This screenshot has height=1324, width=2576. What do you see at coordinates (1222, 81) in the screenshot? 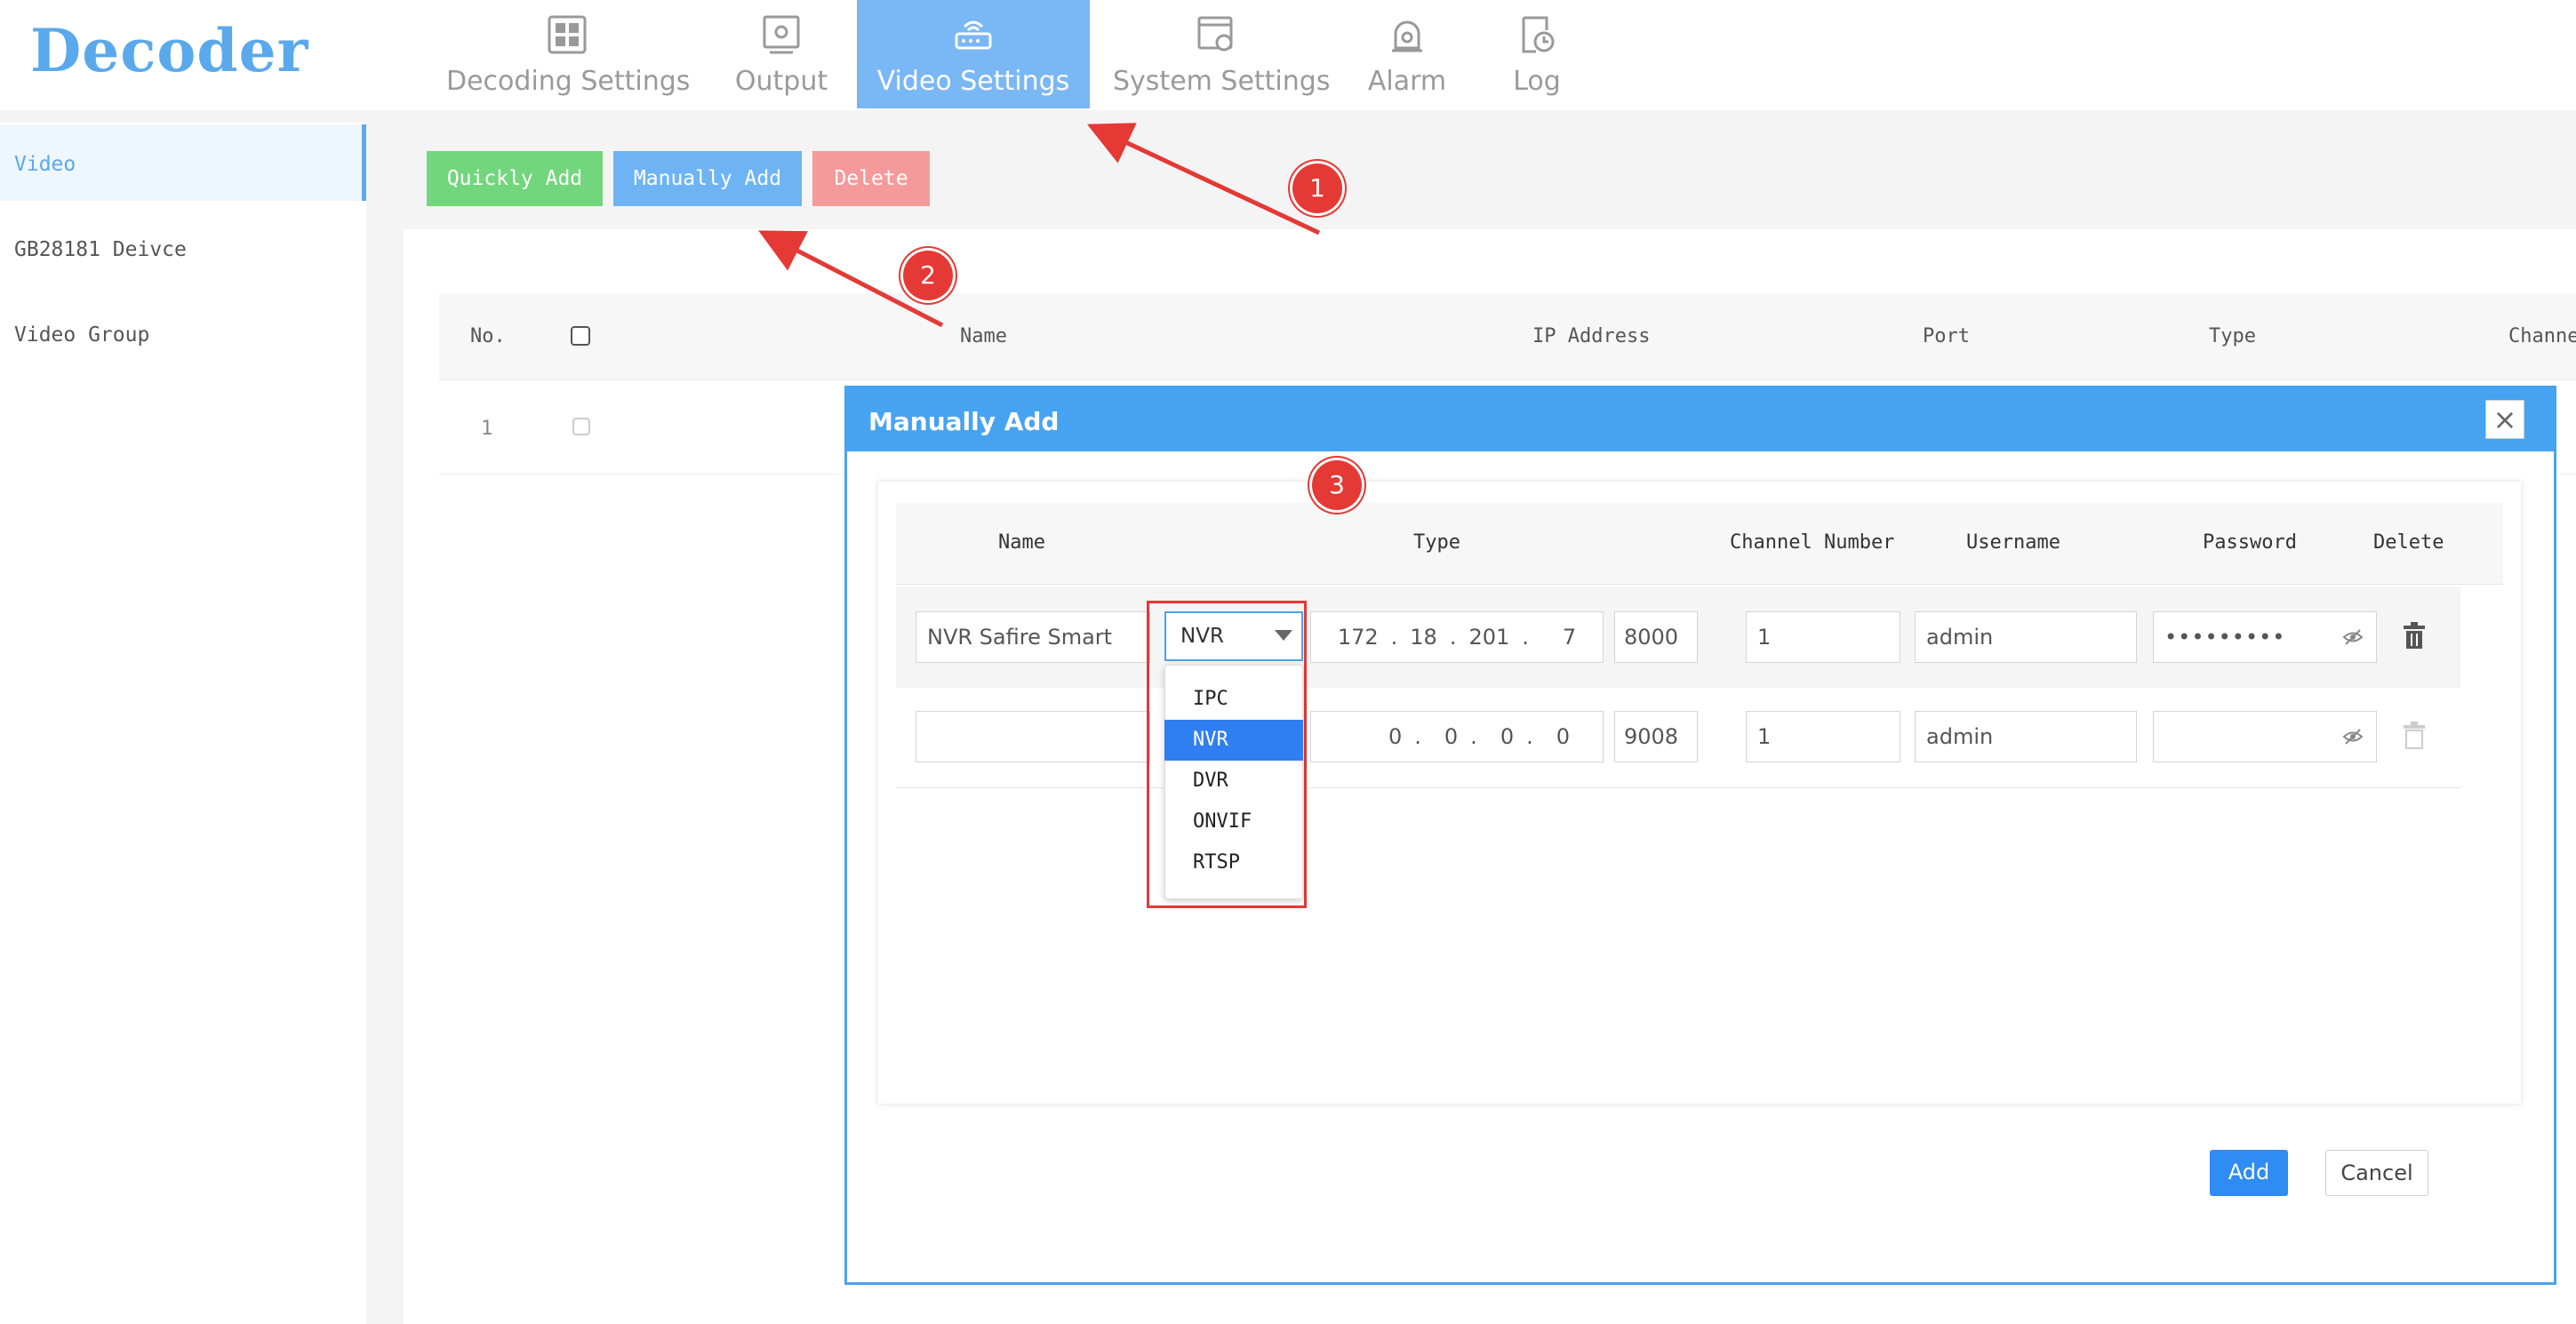
I see `tab-label: System Settings` at bounding box center [1222, 81].